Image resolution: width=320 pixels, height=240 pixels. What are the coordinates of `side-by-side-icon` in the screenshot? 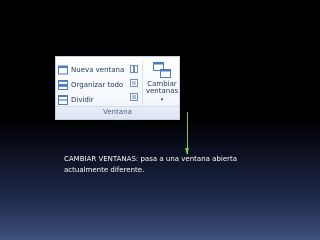 It's located at (134, 69).